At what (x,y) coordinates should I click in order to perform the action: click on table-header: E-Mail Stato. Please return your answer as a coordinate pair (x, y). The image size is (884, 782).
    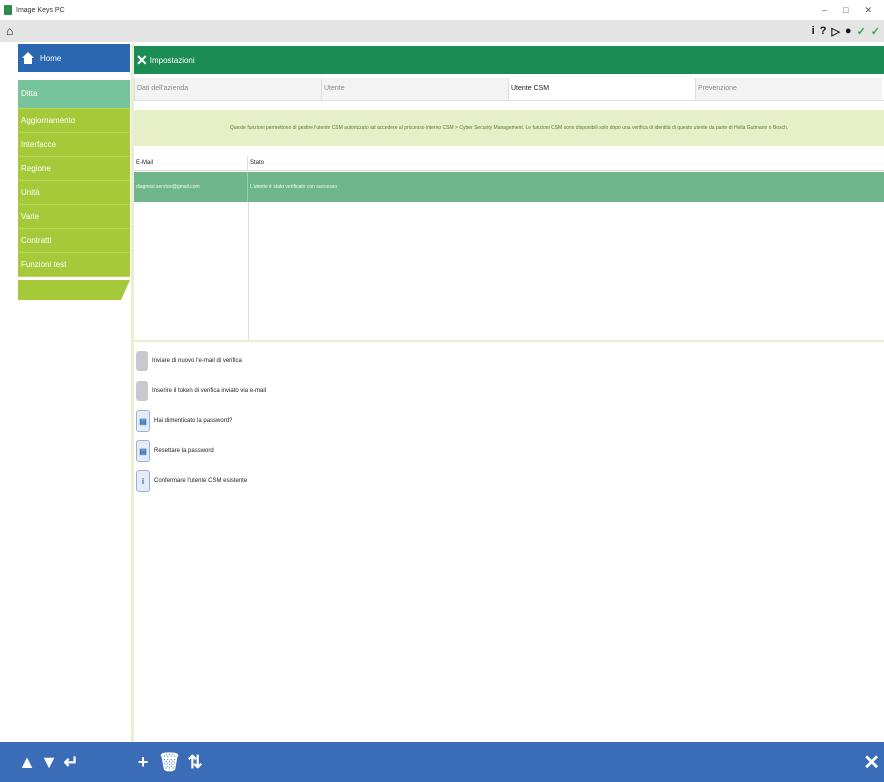
    Looking at the image, I should click on (509, 163).